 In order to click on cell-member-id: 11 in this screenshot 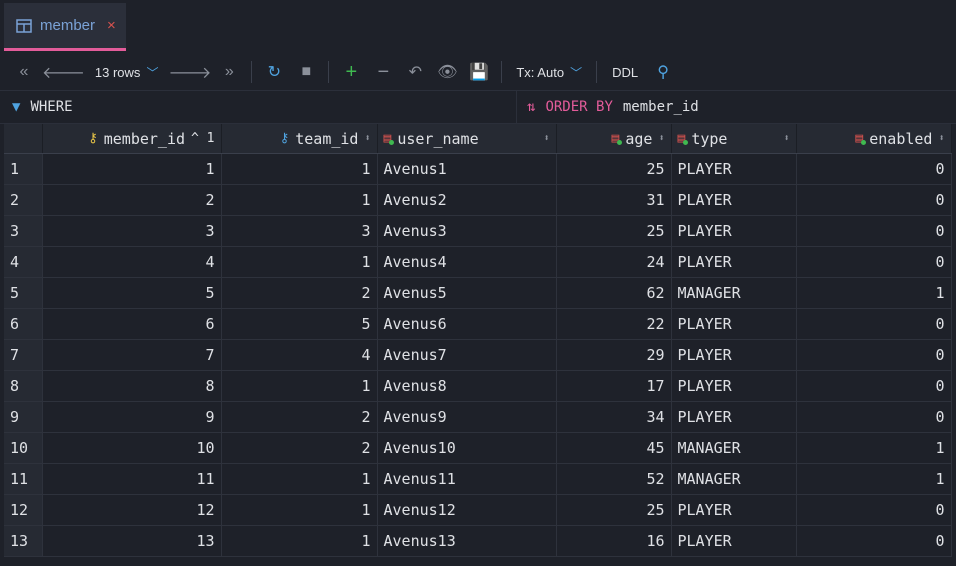, I will do `click(132, 479)`.